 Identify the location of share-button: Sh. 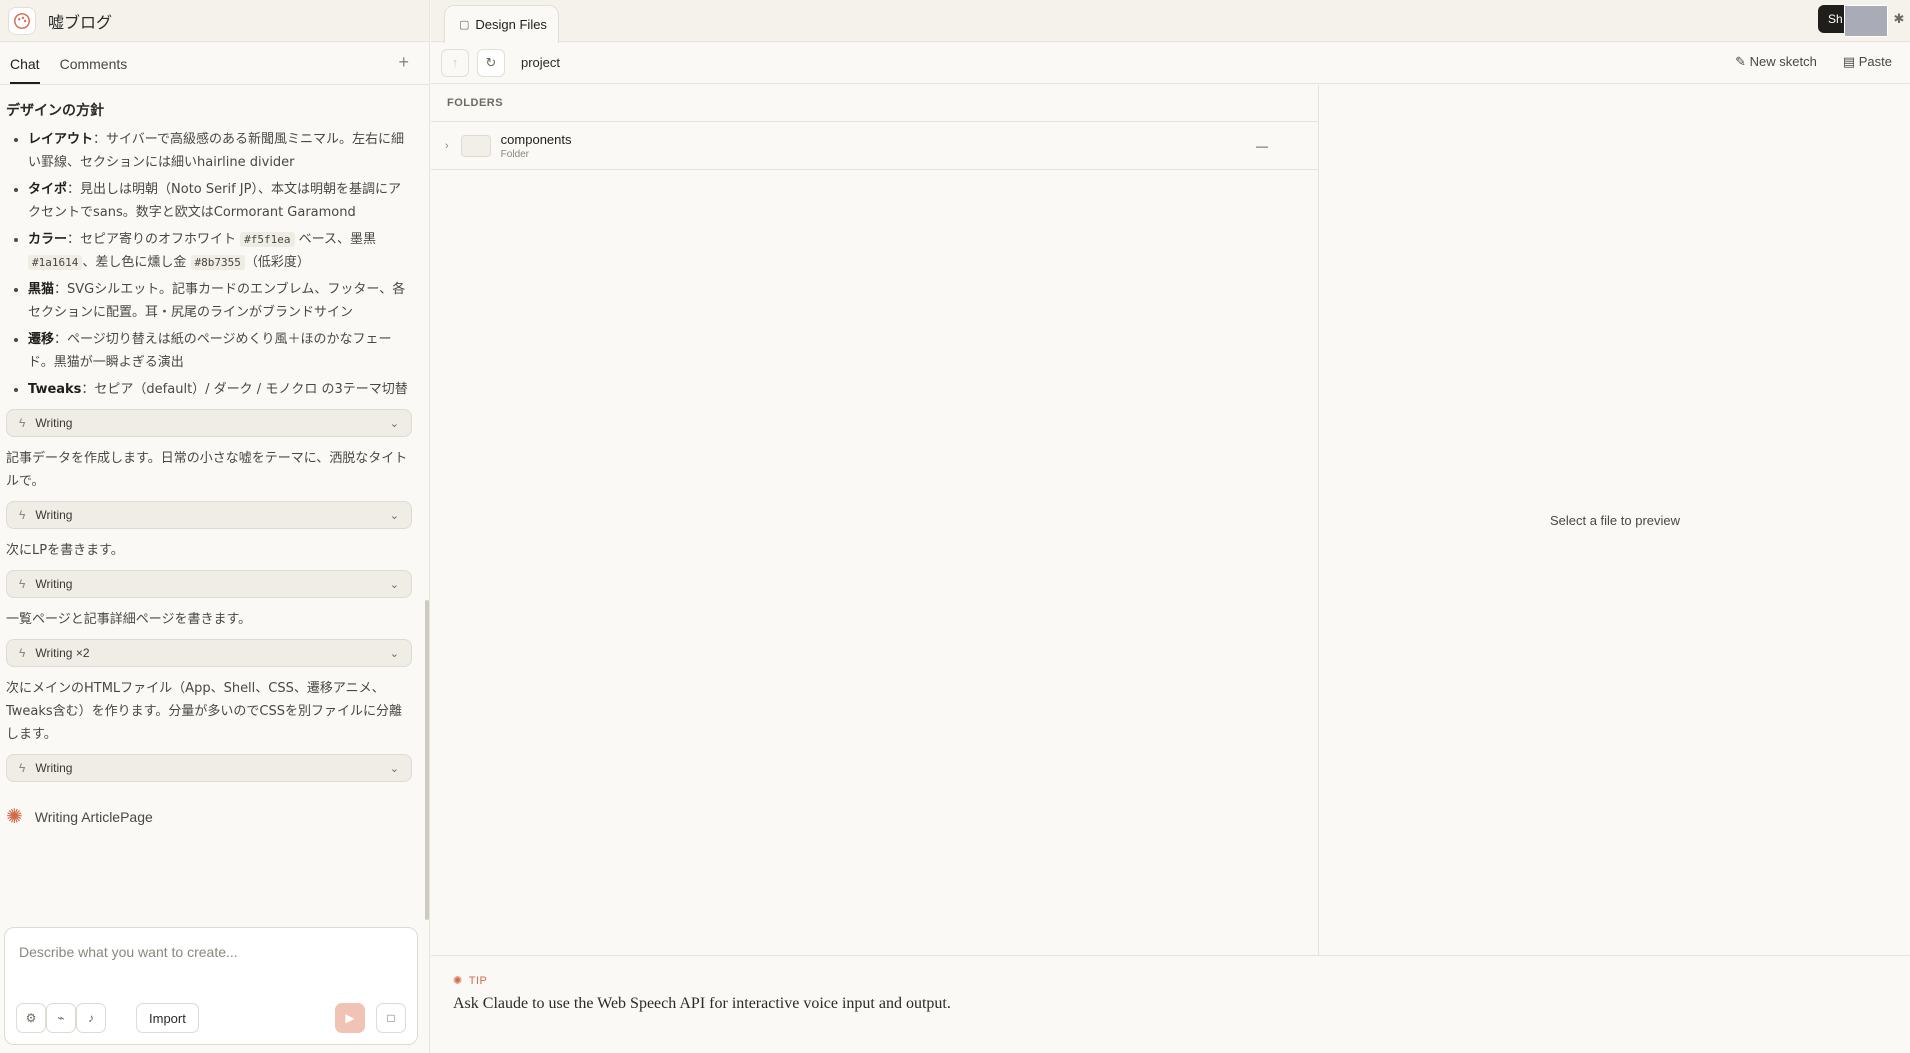
(1853, 21).